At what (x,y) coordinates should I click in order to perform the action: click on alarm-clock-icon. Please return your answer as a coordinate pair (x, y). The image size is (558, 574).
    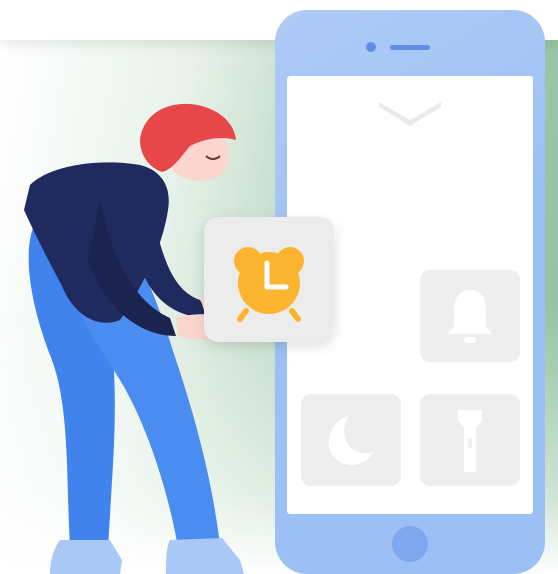
    Looking at the image, I should click on (269, 284).